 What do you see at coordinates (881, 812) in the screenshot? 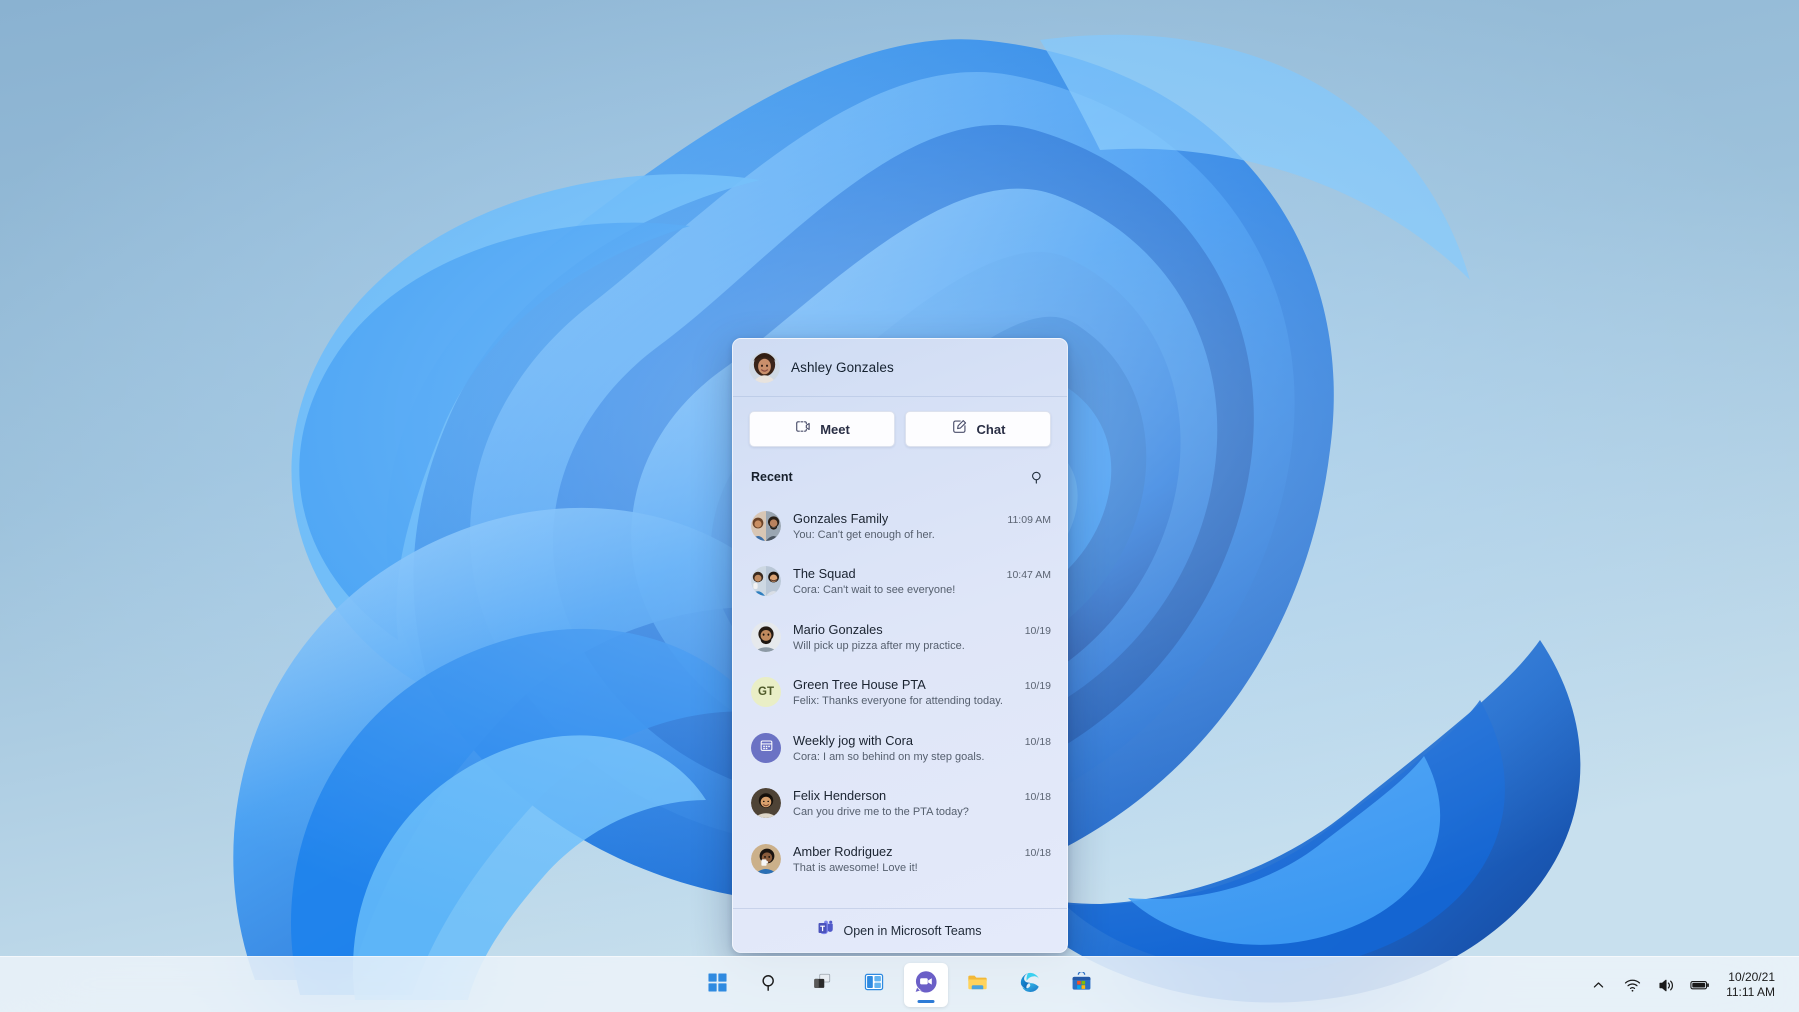
I see `list-item-preview: Can you drive me to the PTA today?` at bounding box center [881, 812].